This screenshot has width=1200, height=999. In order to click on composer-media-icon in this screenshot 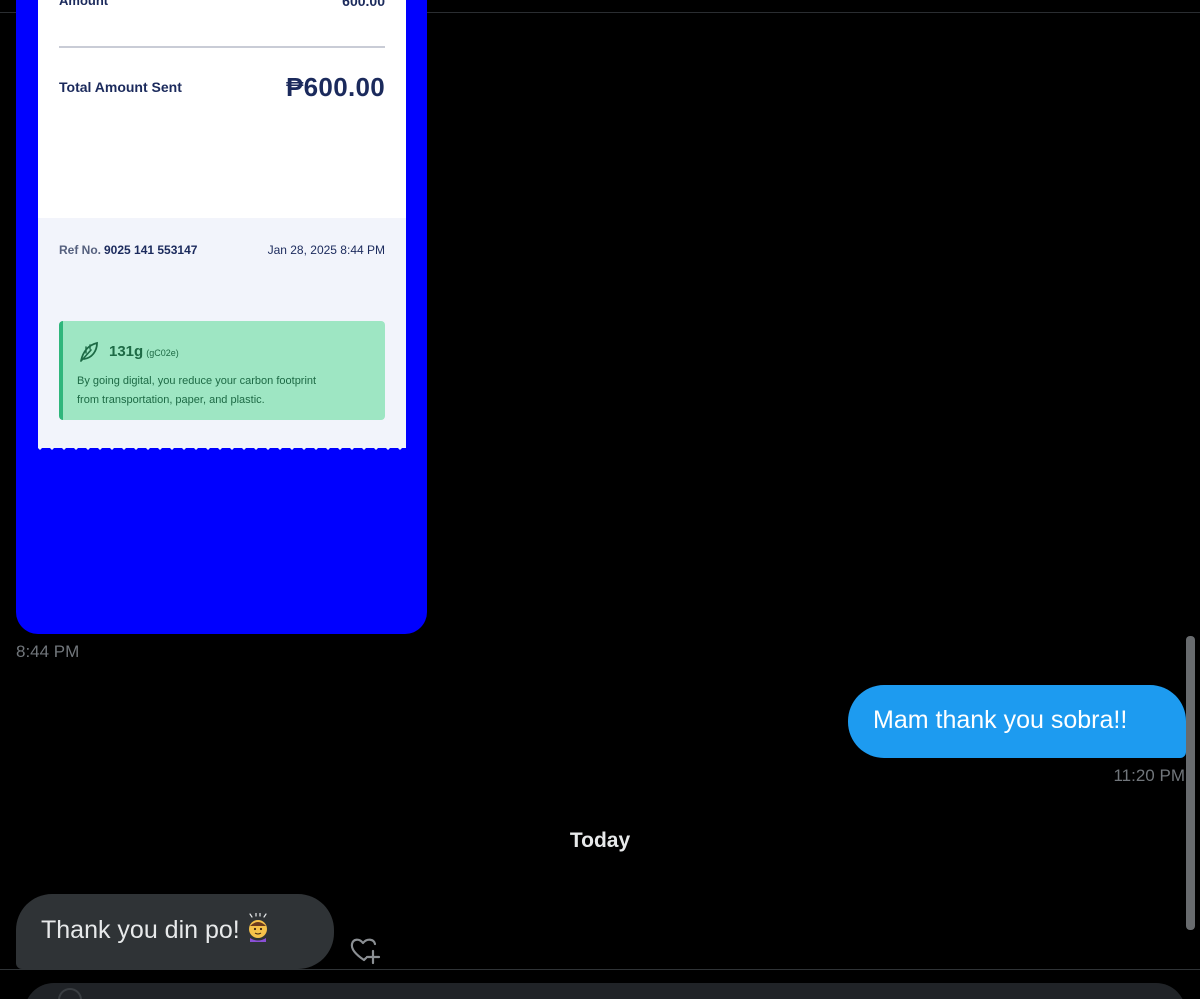, I will do `click(70, 993)`.